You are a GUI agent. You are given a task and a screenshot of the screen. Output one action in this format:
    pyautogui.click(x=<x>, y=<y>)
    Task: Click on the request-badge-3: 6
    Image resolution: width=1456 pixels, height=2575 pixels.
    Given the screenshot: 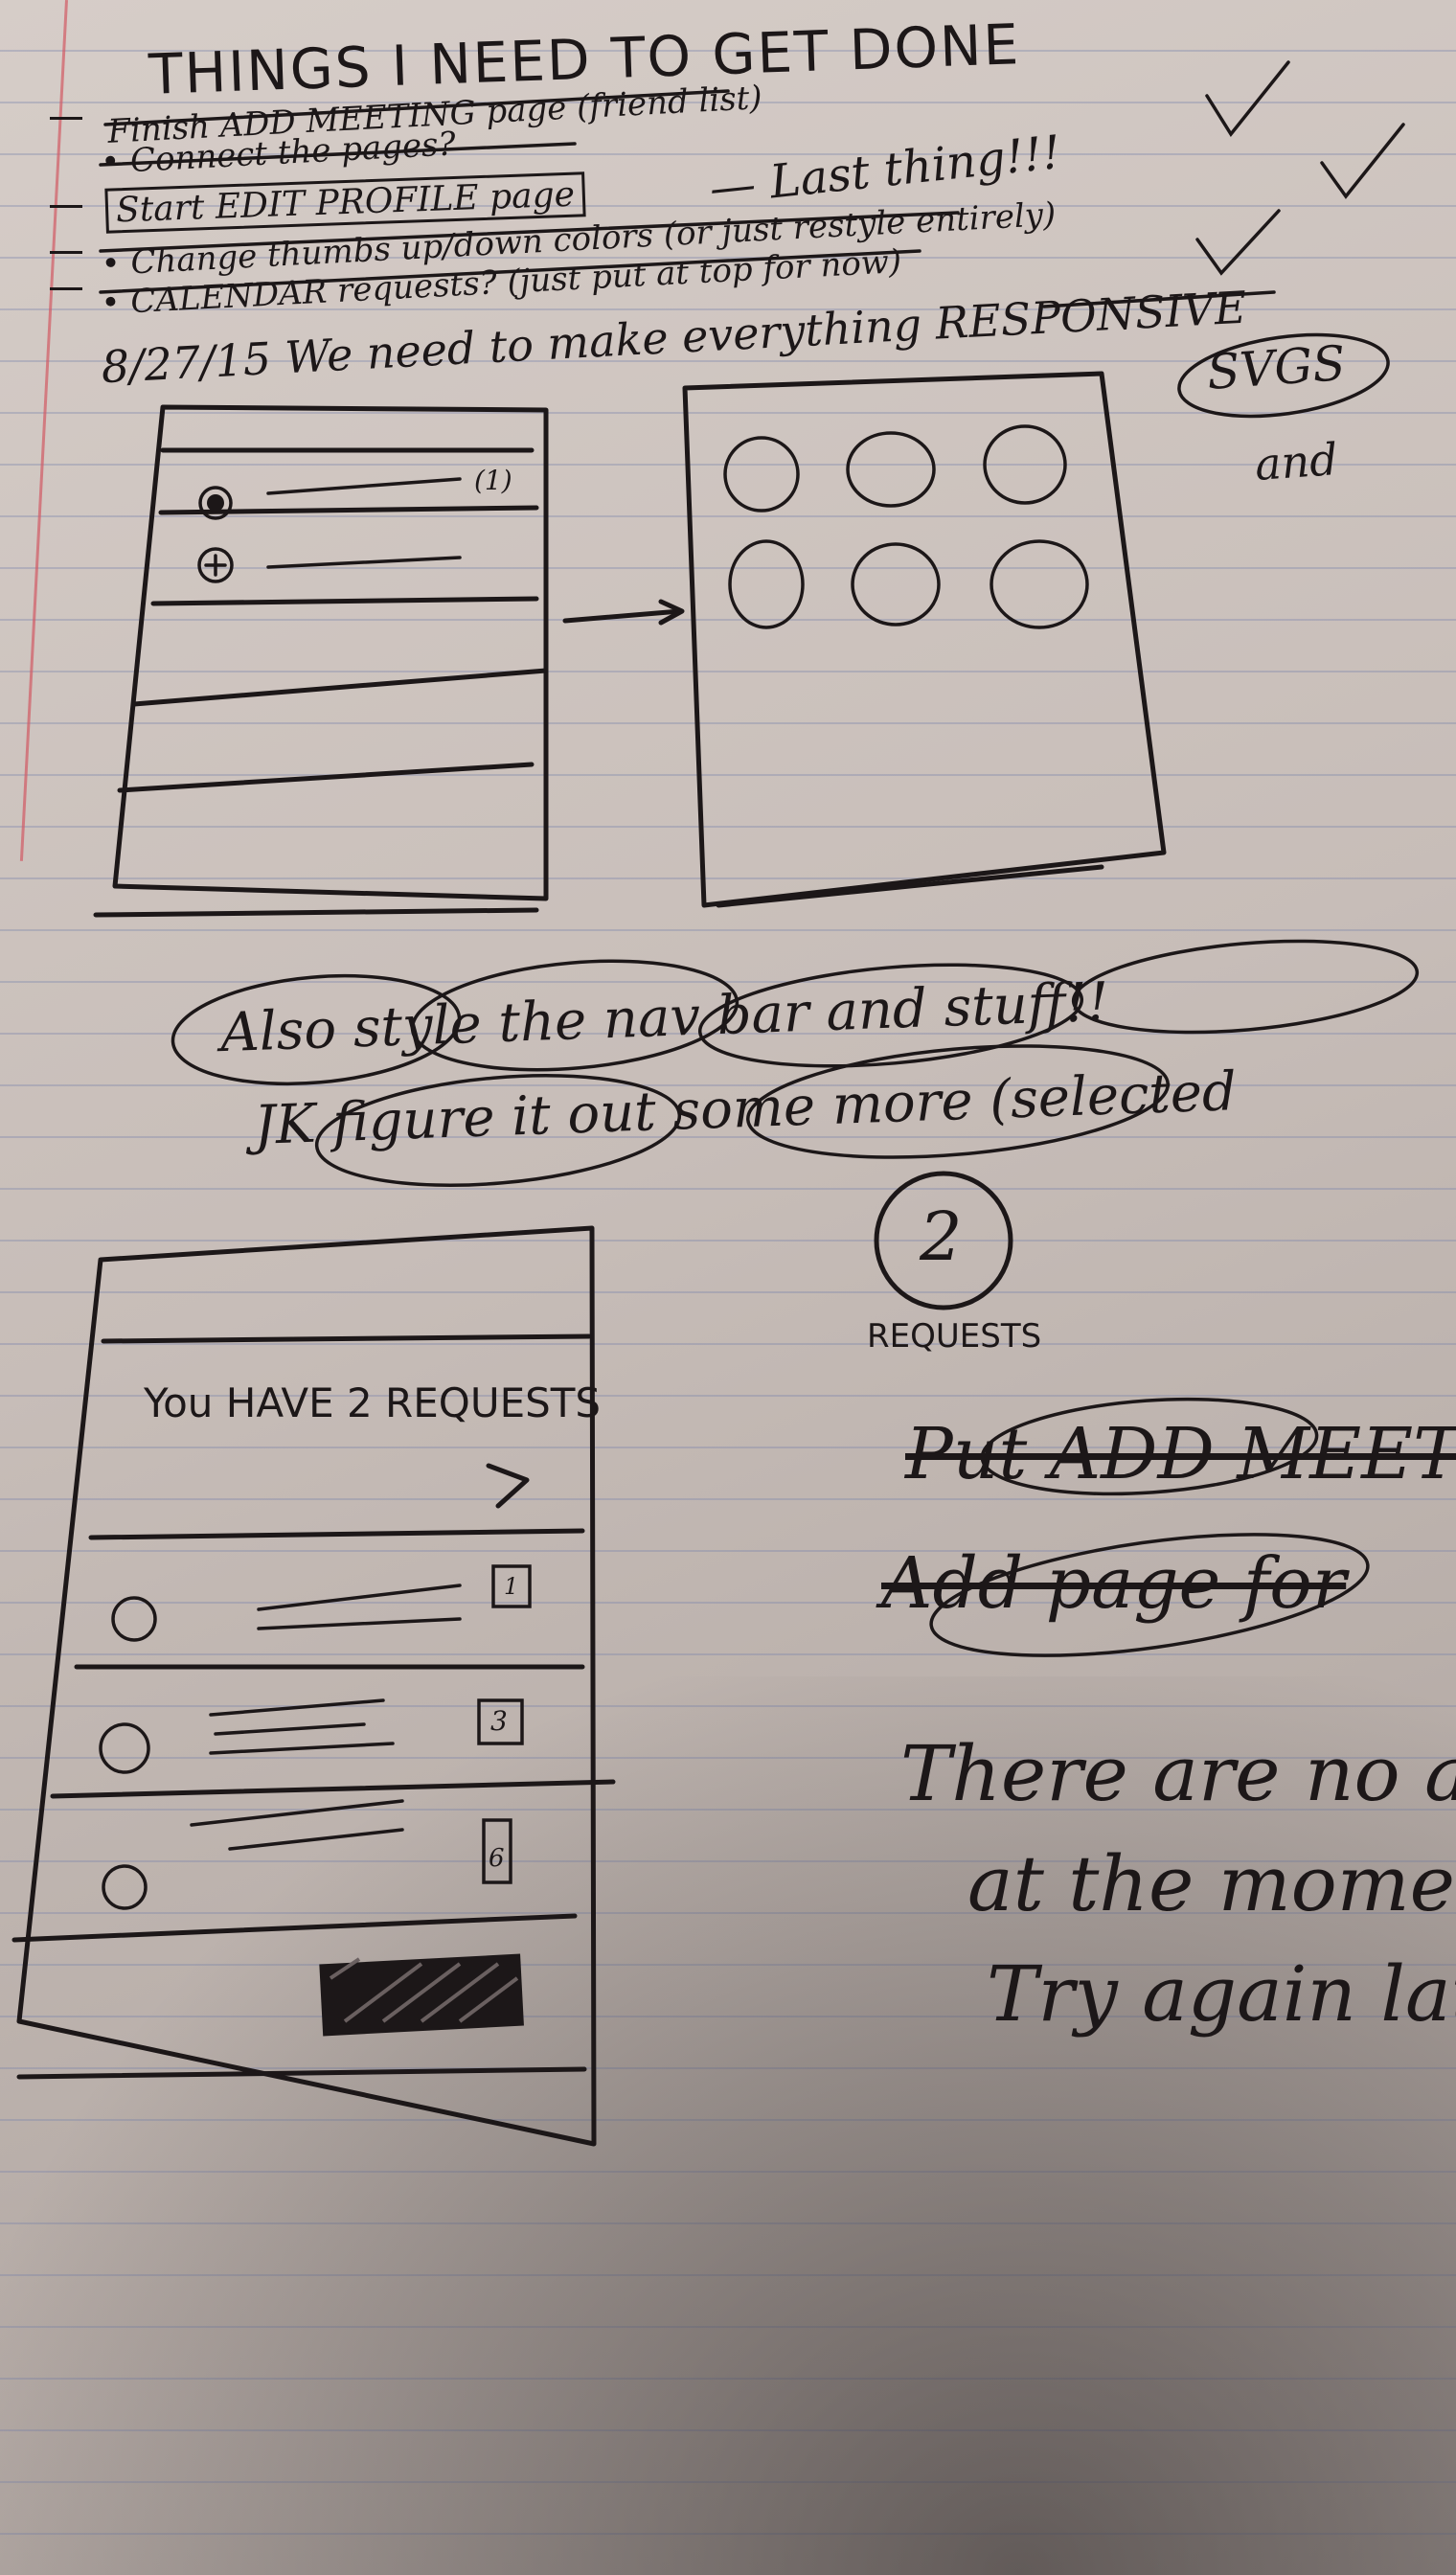 What is the action you would take?
    pyautogui.click(x=497, y=1858)
    